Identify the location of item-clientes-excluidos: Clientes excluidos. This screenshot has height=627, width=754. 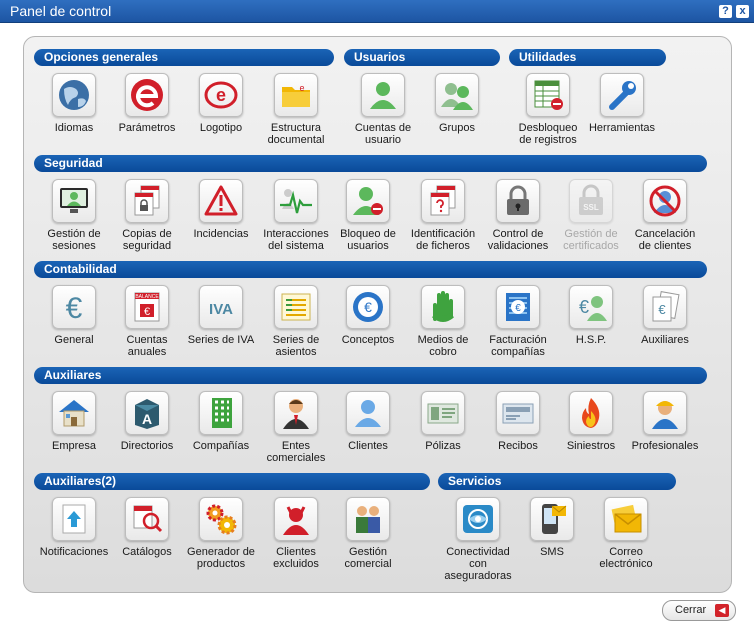
(296, 533).